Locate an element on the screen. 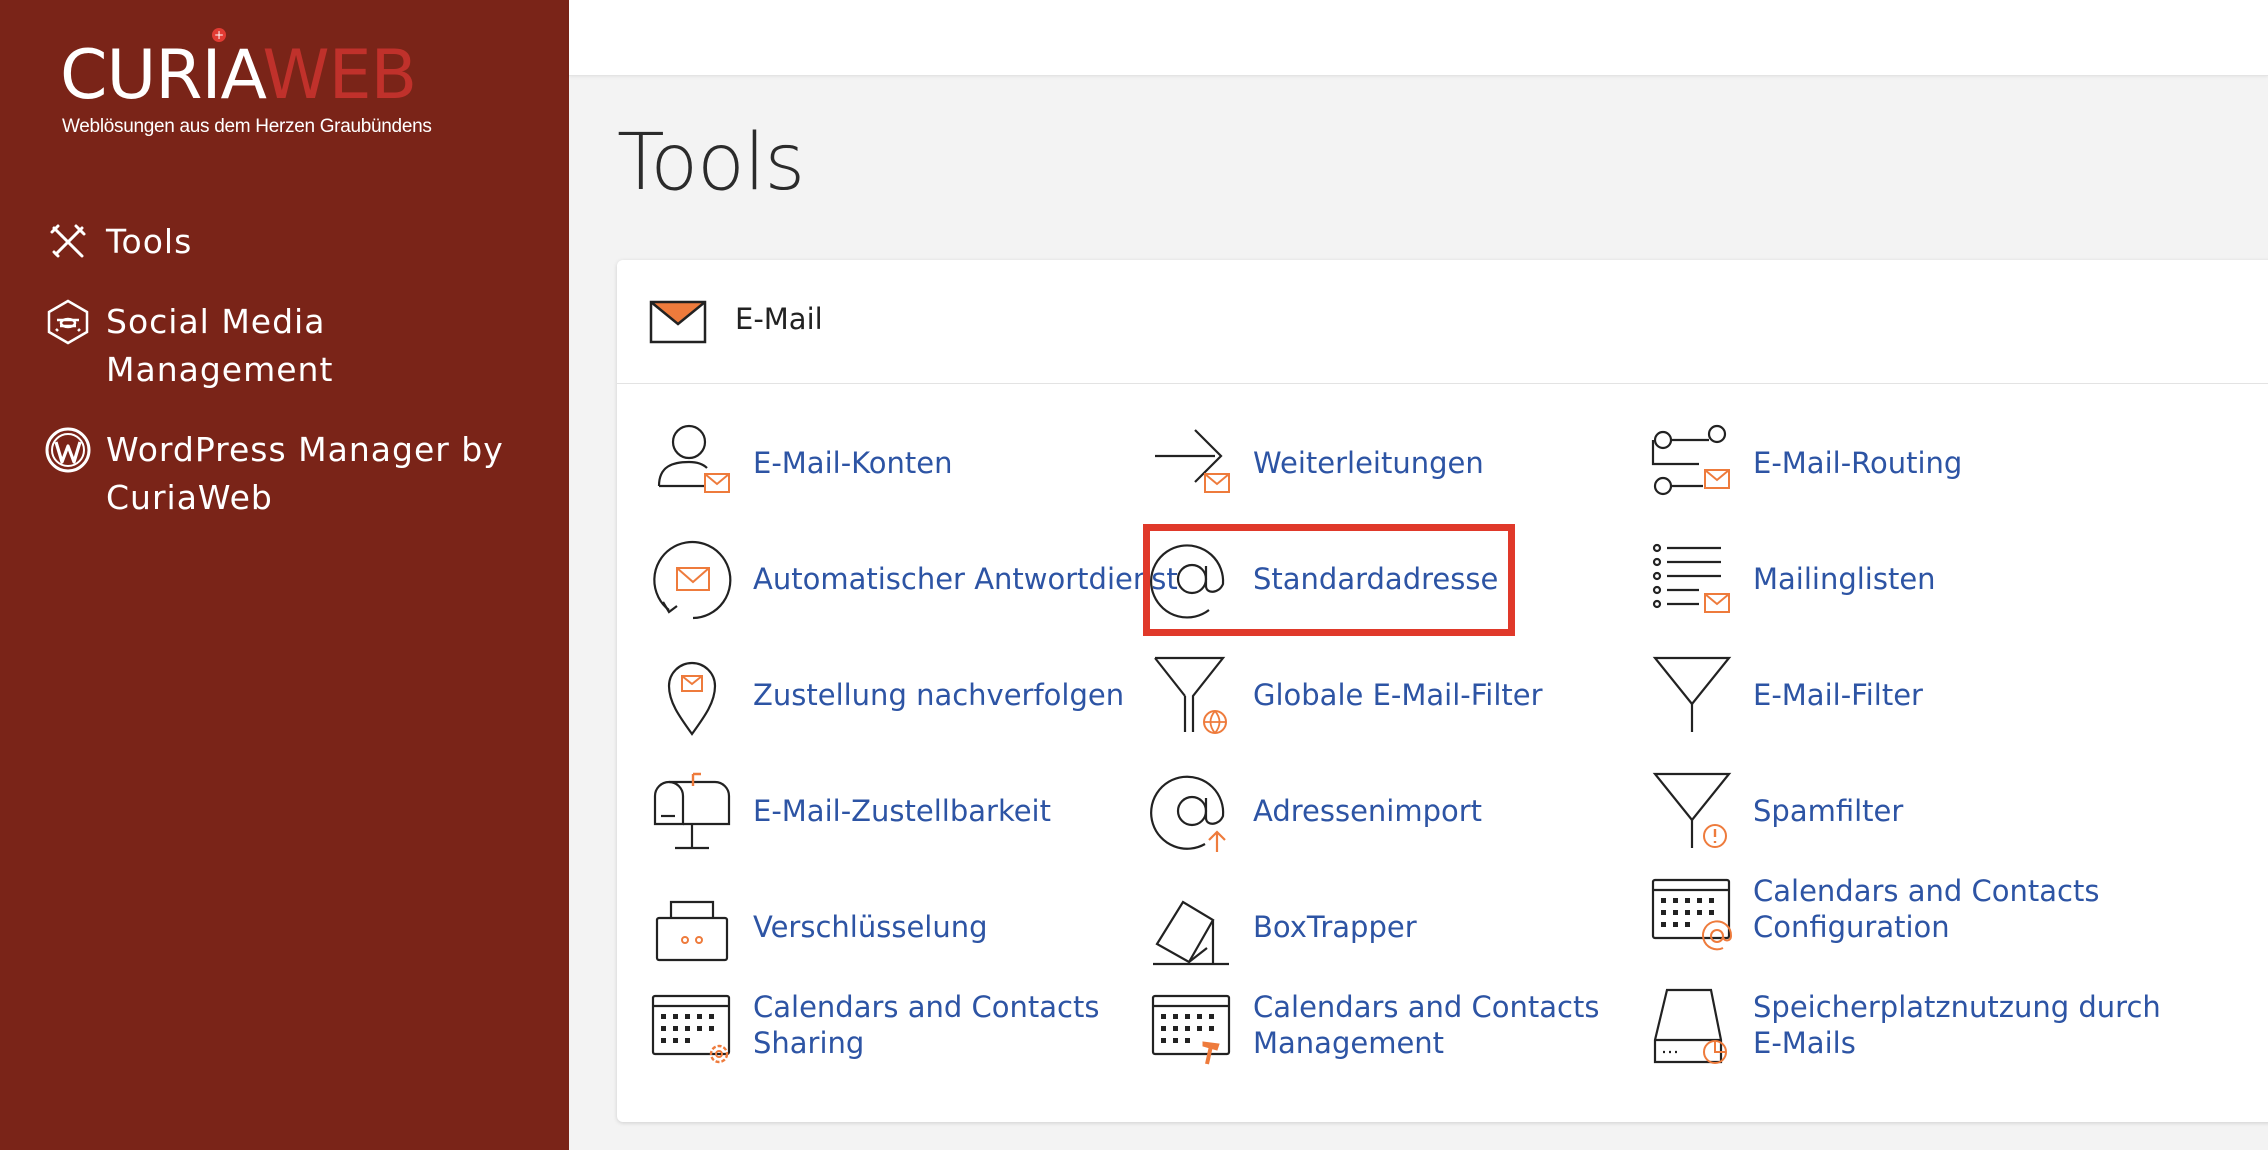  tool-calendars-contacts-configuration: Calendars and Contacts Configuration is located at coordinates (1873, 909).